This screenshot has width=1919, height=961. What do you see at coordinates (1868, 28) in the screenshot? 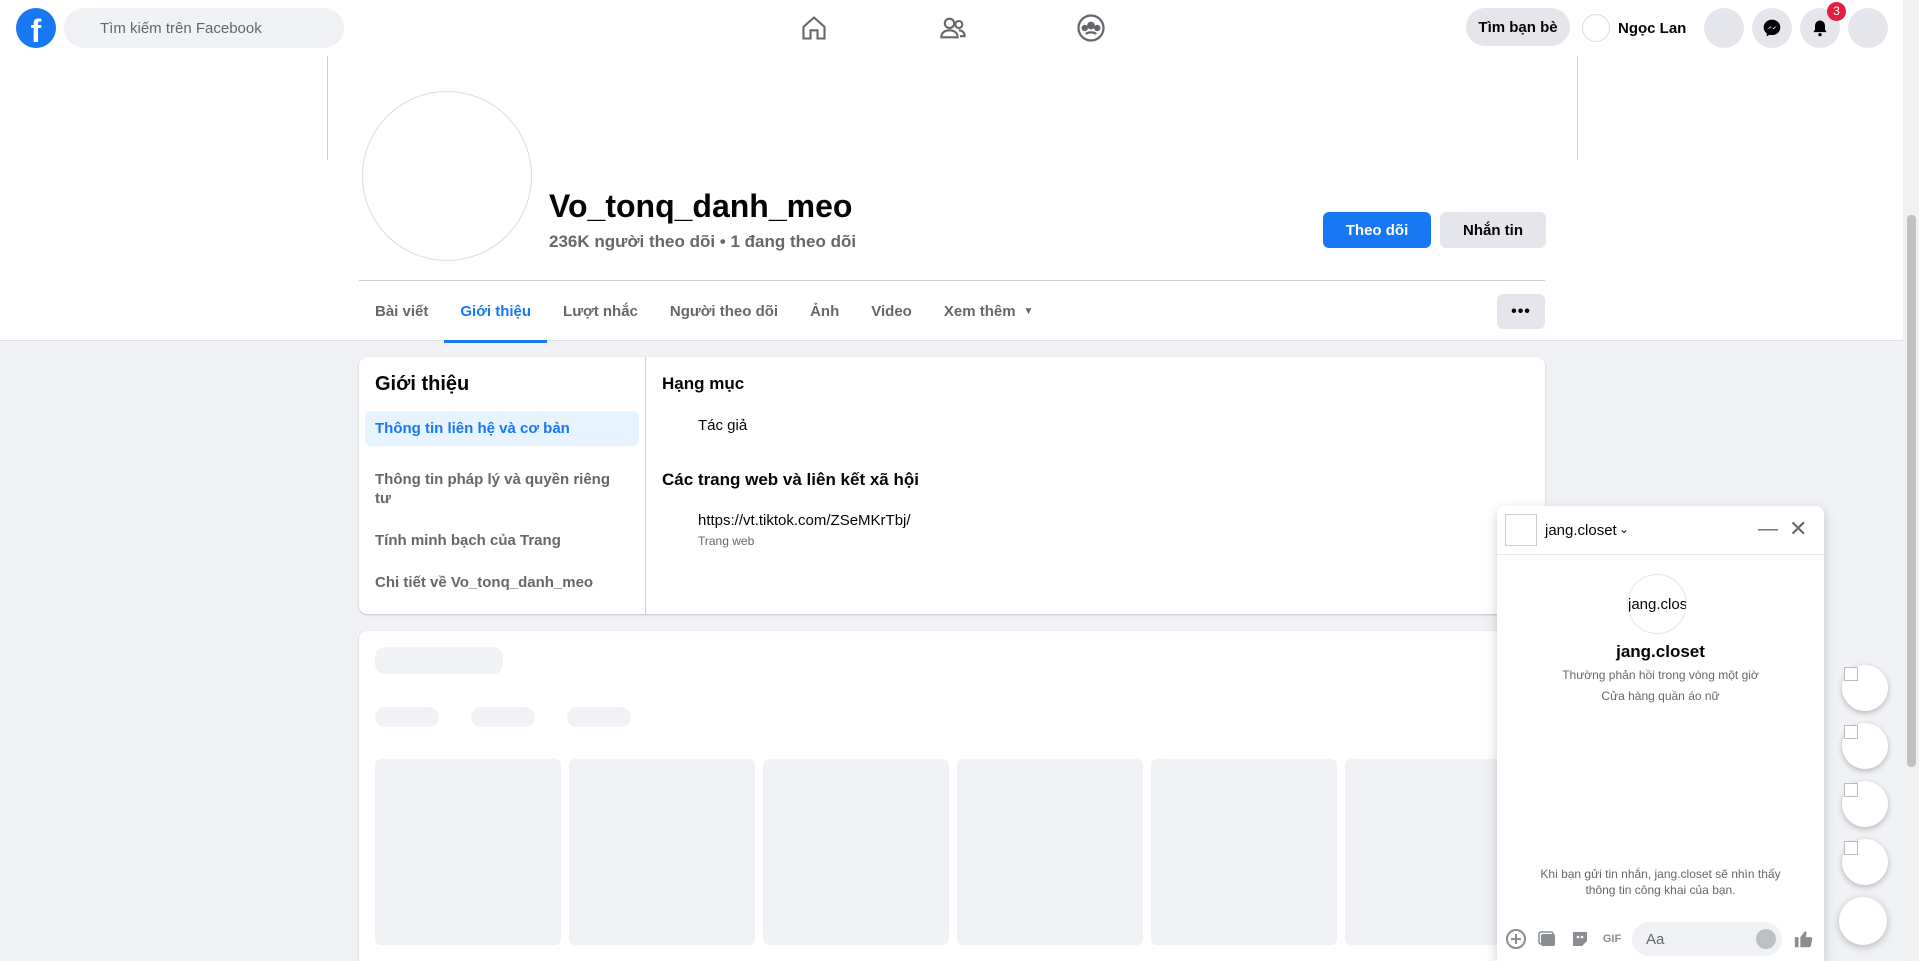
I see `account-avatar` at bounding box center [1868, 28].